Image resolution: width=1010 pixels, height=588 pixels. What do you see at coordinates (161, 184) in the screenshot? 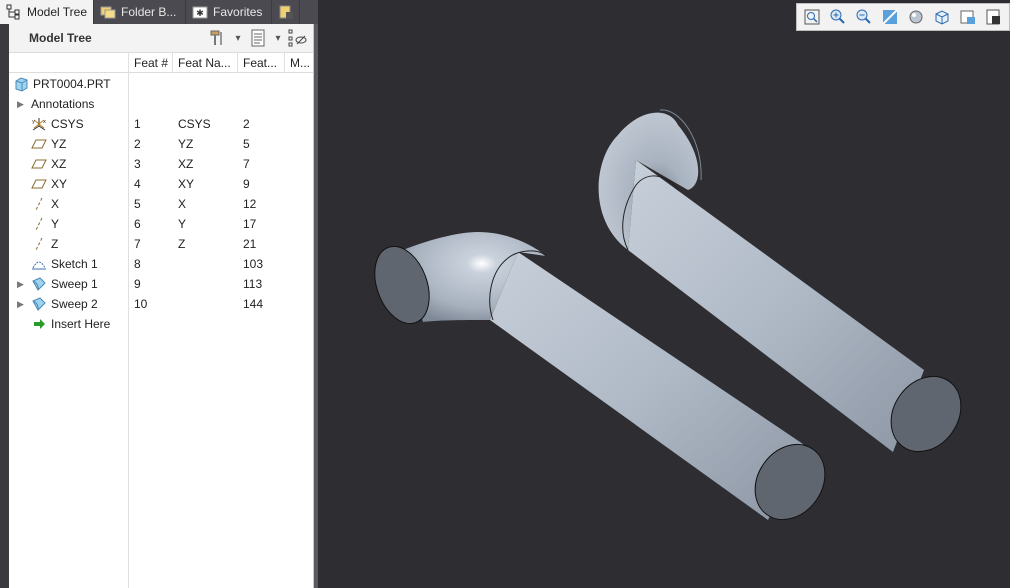
I see `tree-row-xy: XY 4 XY 9` at bounding box center [161, 184].